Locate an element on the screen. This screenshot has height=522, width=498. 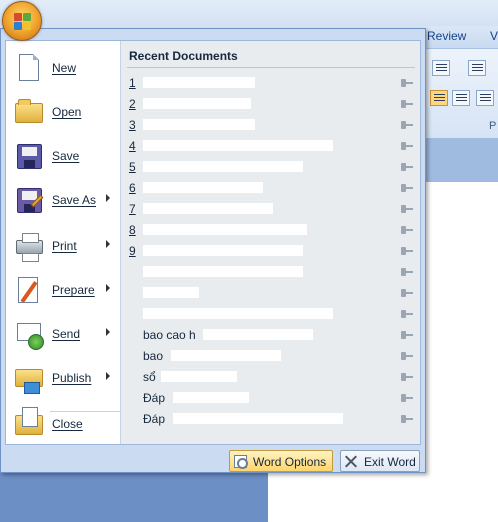
menu-item-save-as: Save As is located at coordinates (63, 201).